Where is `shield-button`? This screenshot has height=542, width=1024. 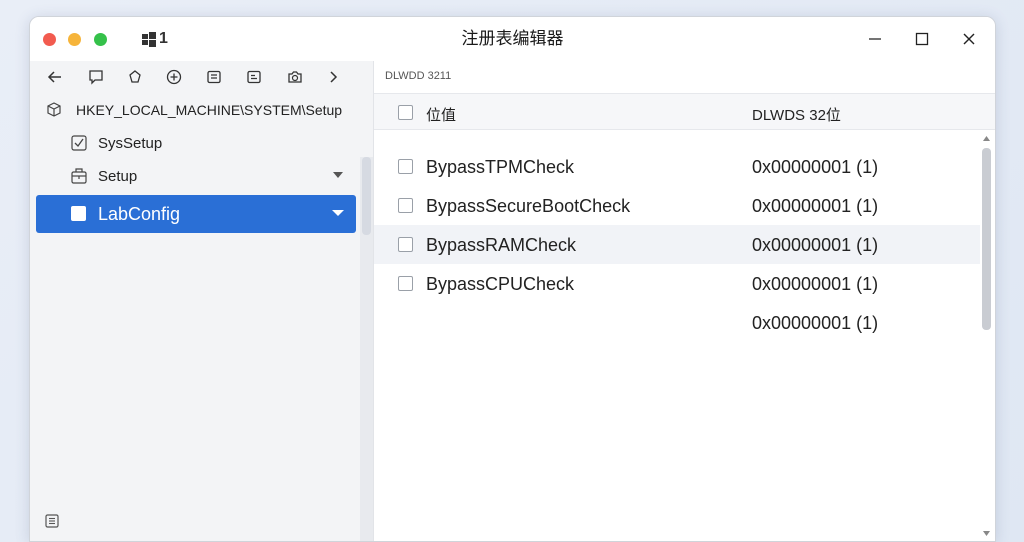
shield-button is located at coordinates (135, 77).